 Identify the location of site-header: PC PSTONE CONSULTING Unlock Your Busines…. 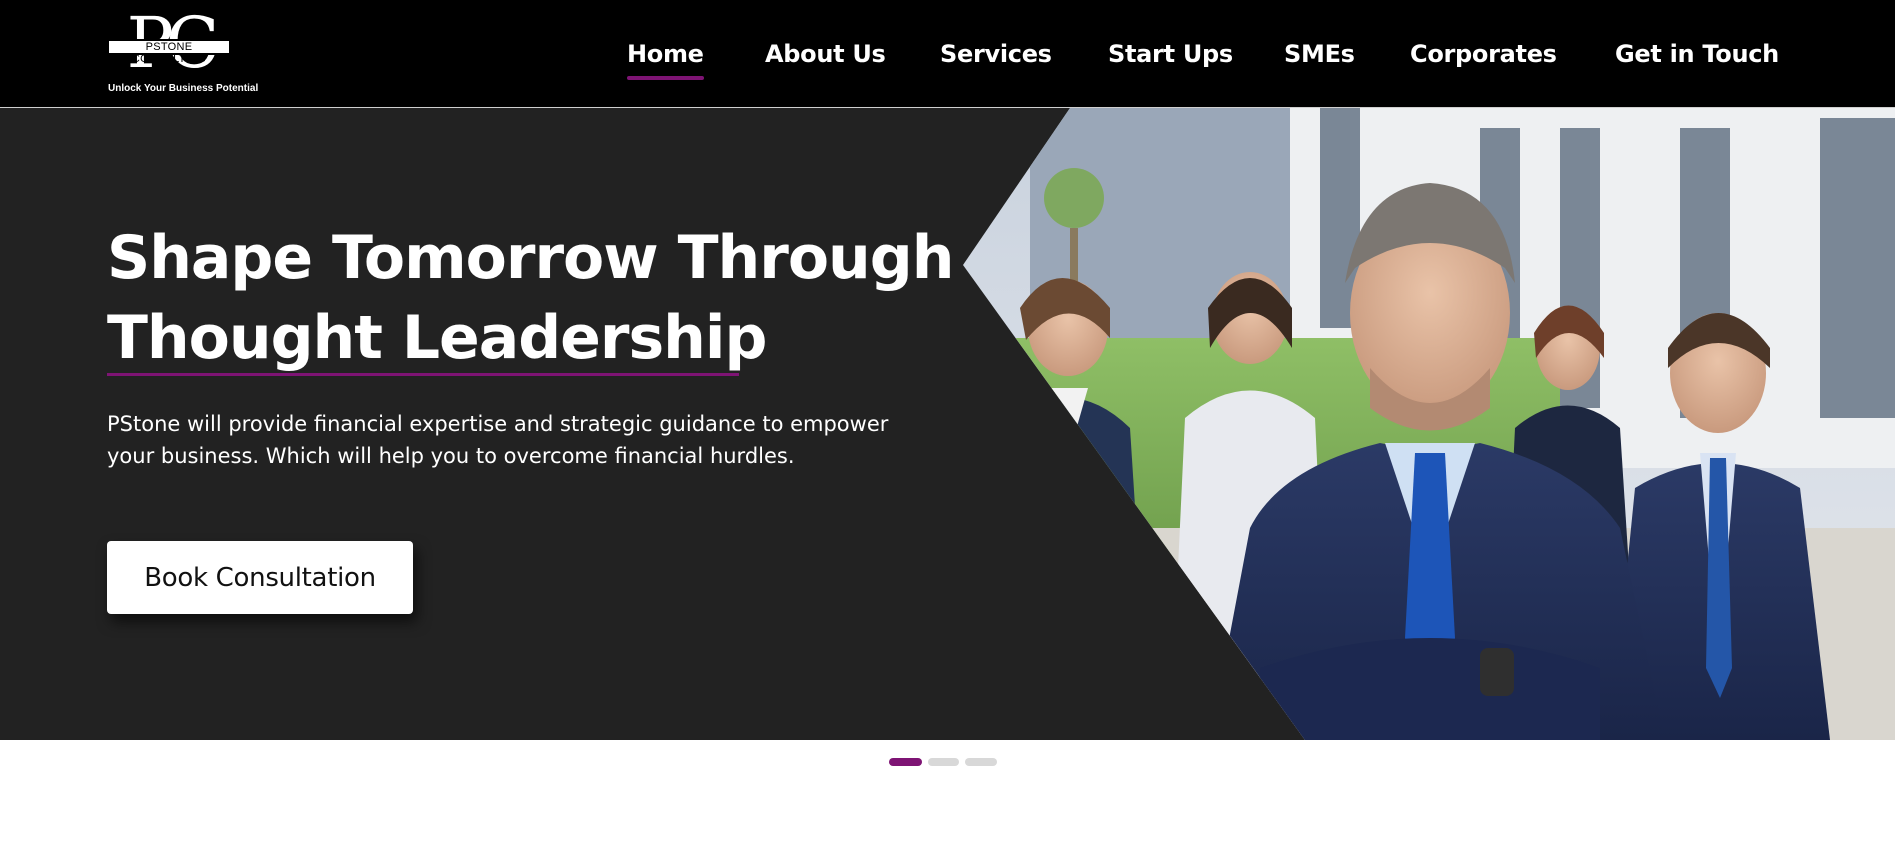
(947, 54).